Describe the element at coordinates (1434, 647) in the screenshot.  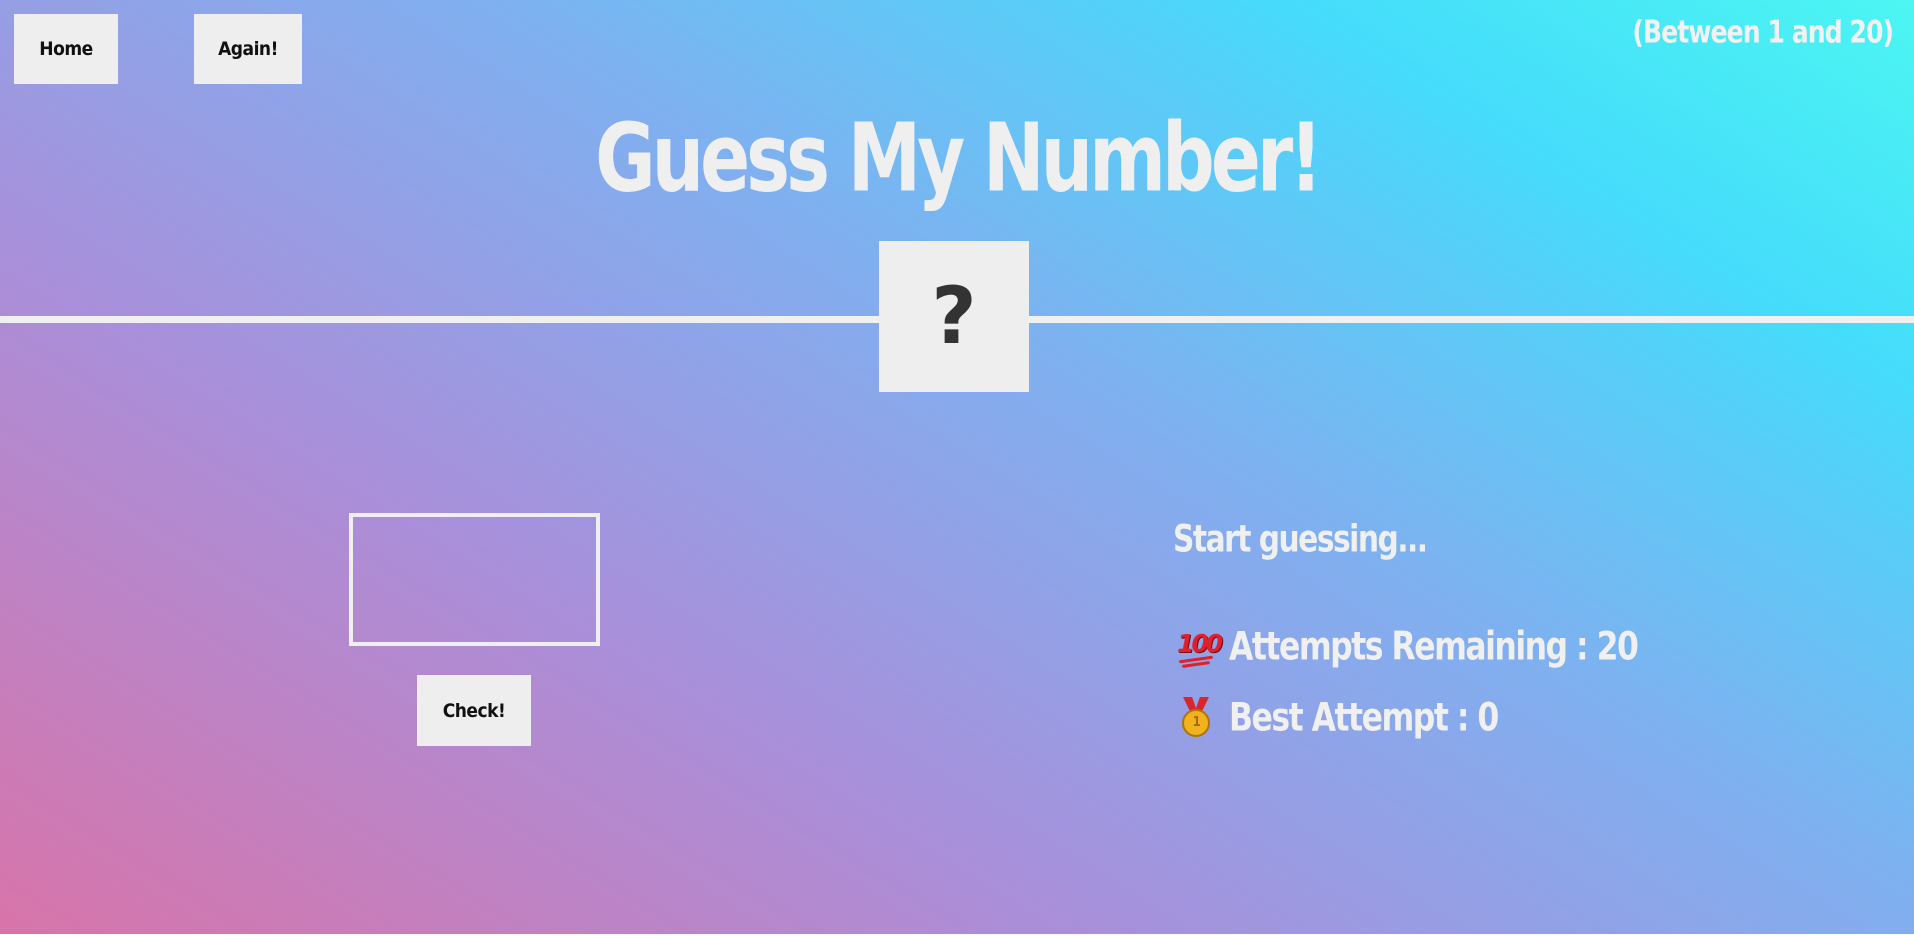
I see `attempts-remaining-label: Attempts Remaining : 20` at that location.